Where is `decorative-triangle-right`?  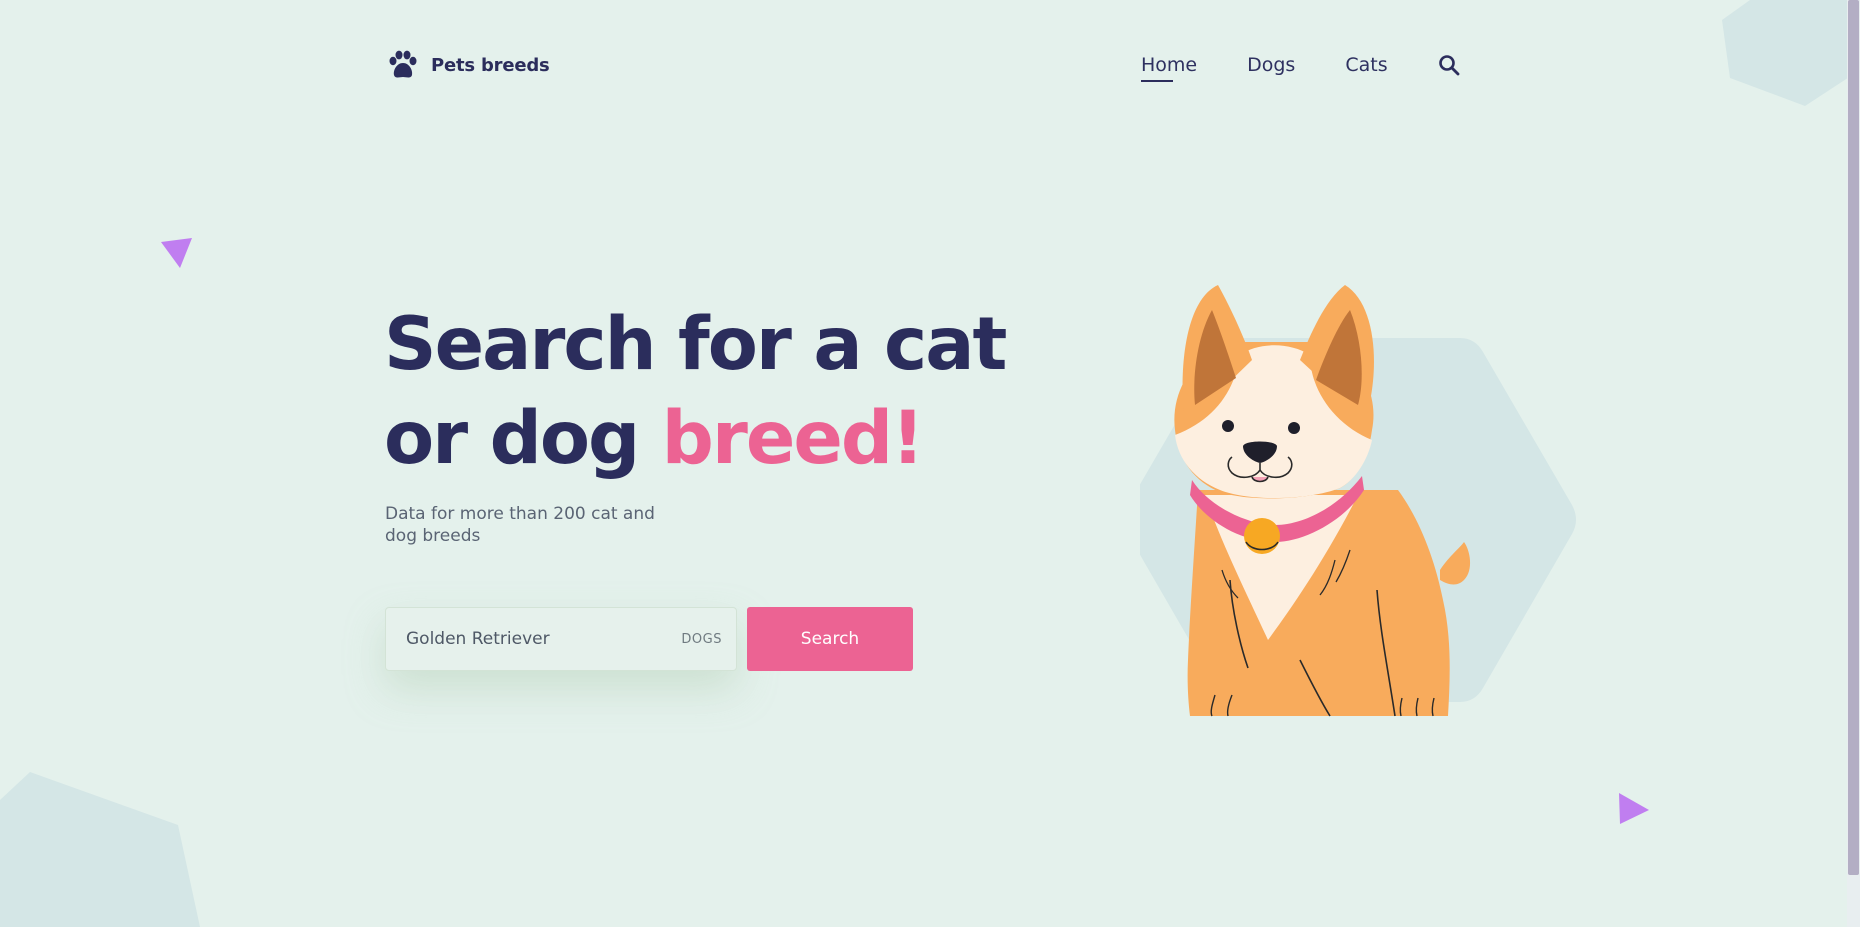 decorative-triangle-right is located at coordinates (1634, 808).